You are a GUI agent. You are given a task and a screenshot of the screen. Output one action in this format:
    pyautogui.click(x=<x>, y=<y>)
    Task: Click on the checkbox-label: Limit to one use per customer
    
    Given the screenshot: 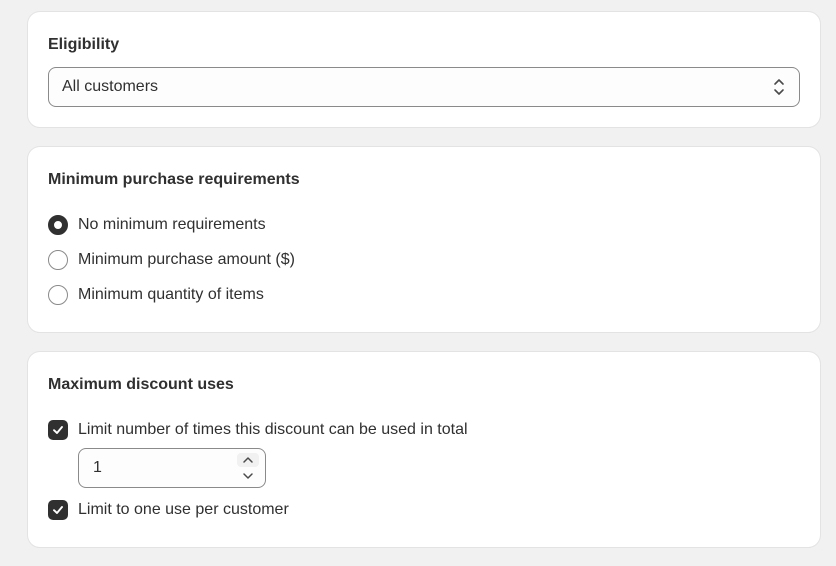 What is the action you would take?
    pyautogui.click(x=183, y=509)
    